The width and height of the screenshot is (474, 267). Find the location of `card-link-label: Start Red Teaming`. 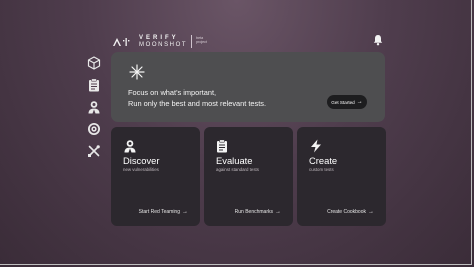

card-link-label: Start Red Teaming is located at coordinates (159, 212).